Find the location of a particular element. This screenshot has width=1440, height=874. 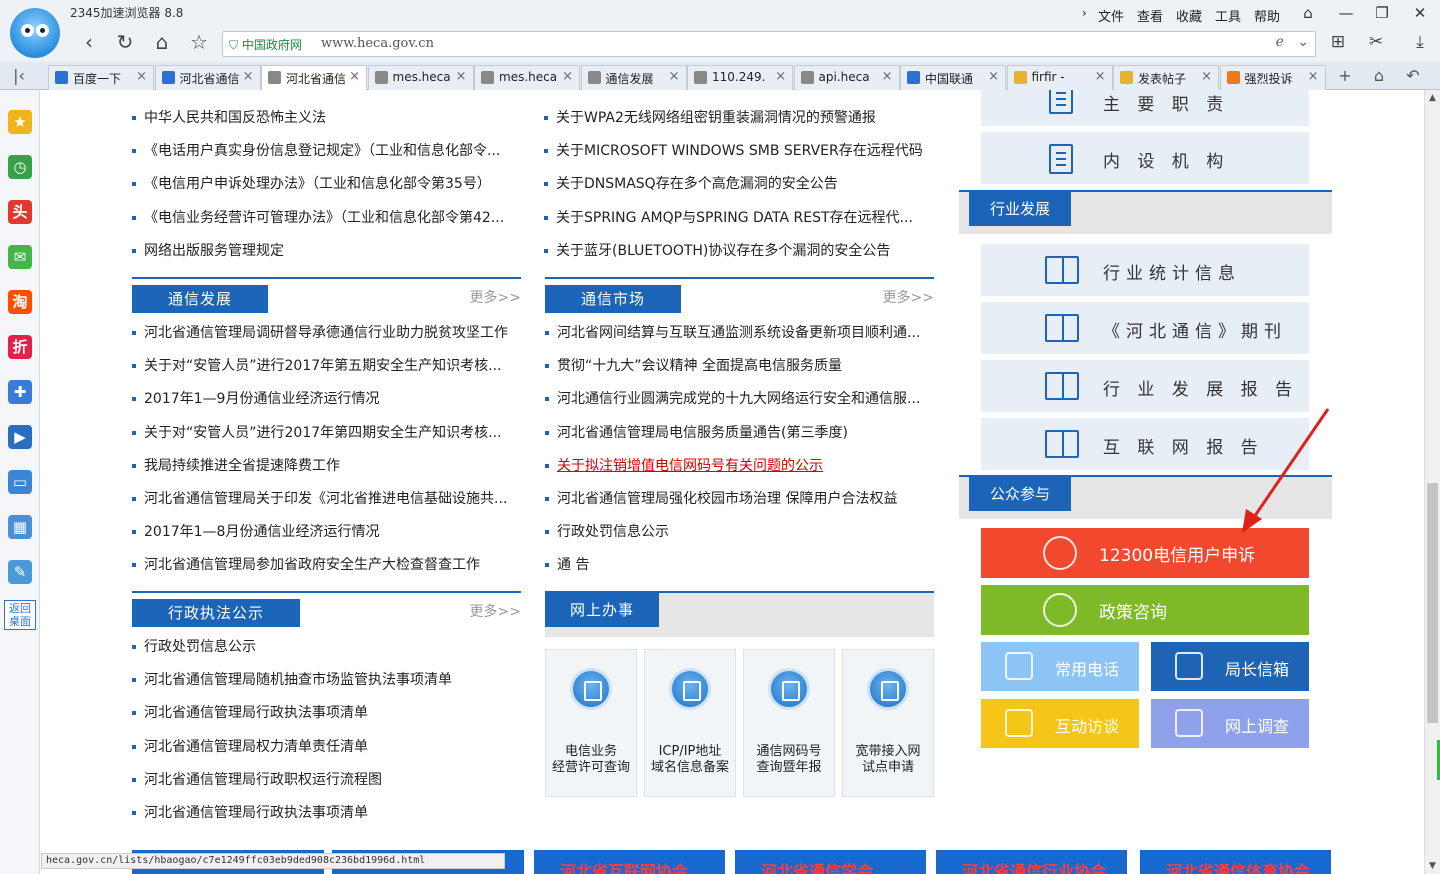

news-item-link: 通 告 is located at coordinates (739, 571).